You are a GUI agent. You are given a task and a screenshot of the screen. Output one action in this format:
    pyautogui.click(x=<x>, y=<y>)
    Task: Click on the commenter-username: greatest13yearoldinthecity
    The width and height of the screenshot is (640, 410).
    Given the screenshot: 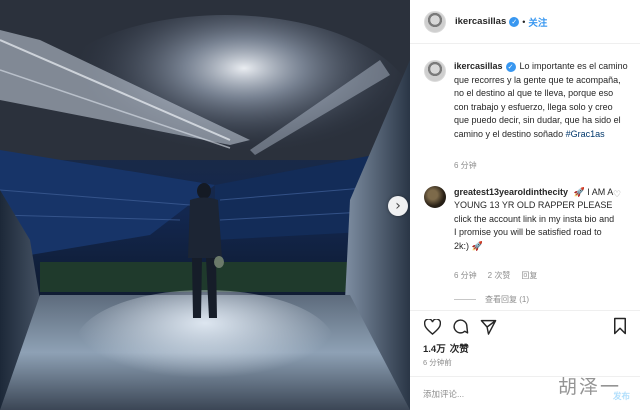 What is the action you would take?
    pyautogui.click(x=511, y=192)
    